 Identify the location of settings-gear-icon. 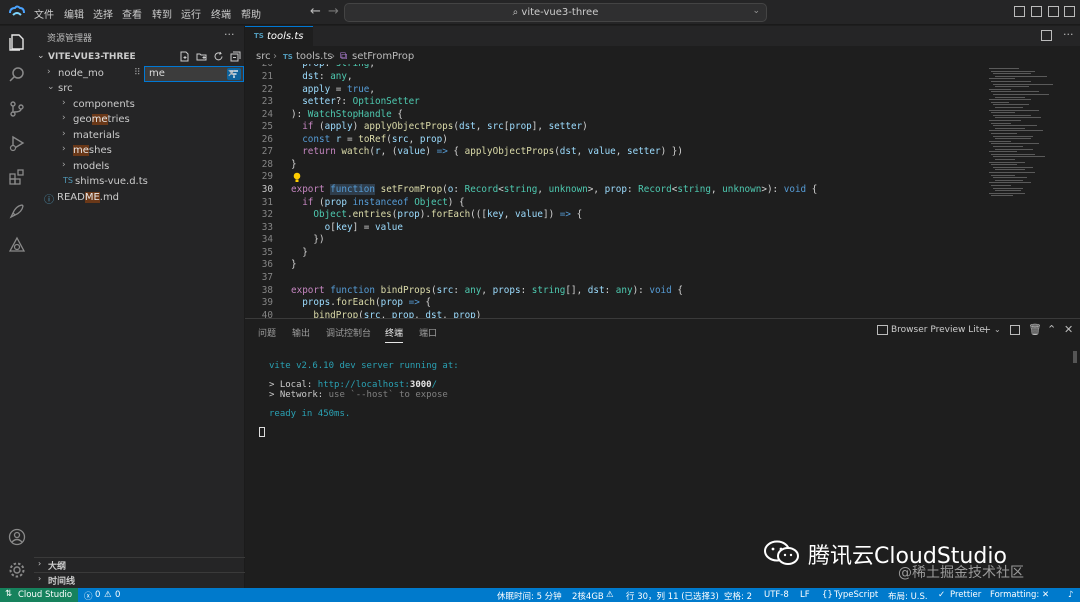
(17, 570).